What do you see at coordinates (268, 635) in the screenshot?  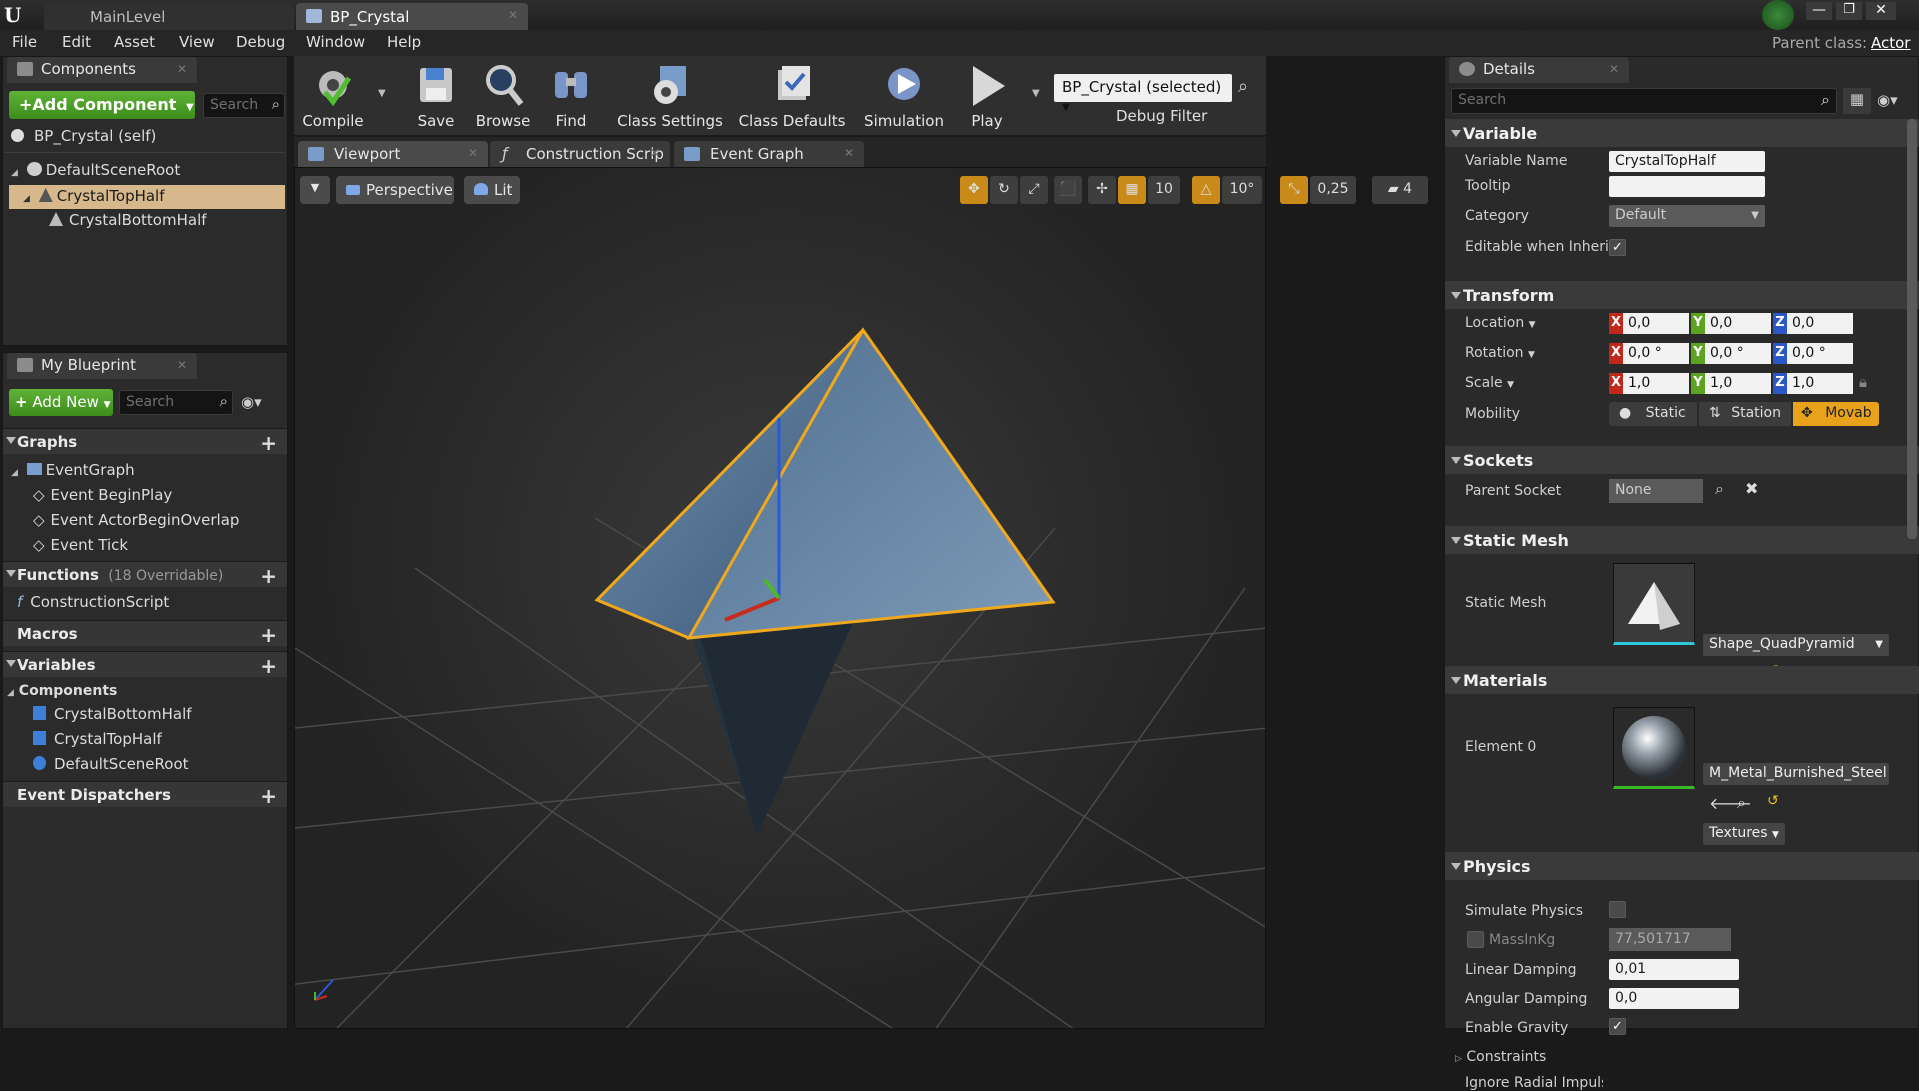 I see `add-macro-icon: +` at bounding box center [268, 635].